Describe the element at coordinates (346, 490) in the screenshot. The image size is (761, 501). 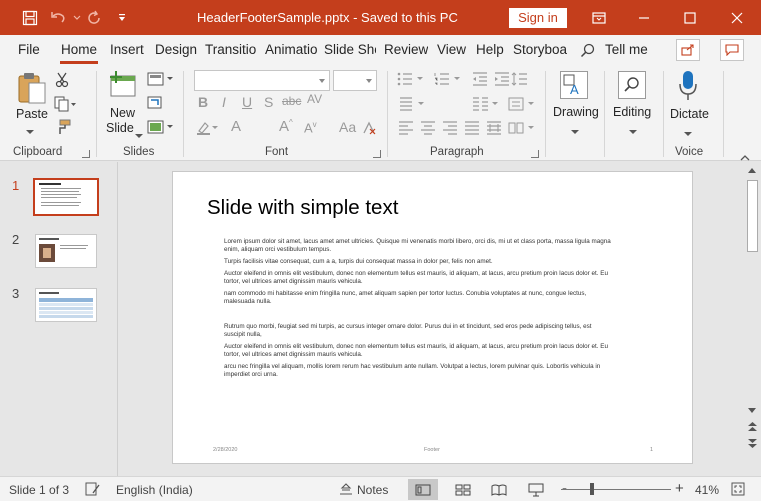
I see `notes-icon` at that location.